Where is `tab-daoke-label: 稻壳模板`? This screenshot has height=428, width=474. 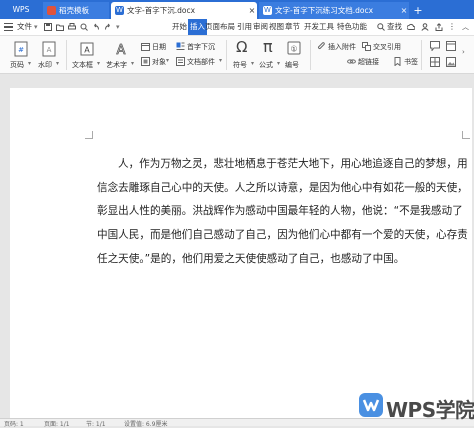
tab-daoke-label: 稻壳模板 is located at coordinates (74, 10).